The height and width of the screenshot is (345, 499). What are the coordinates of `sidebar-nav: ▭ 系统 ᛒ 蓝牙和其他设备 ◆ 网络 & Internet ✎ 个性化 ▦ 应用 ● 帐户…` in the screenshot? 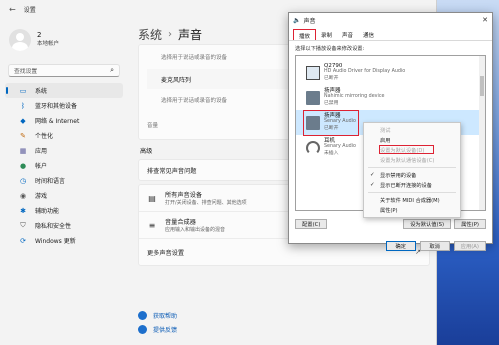 It's located at (64, 165).